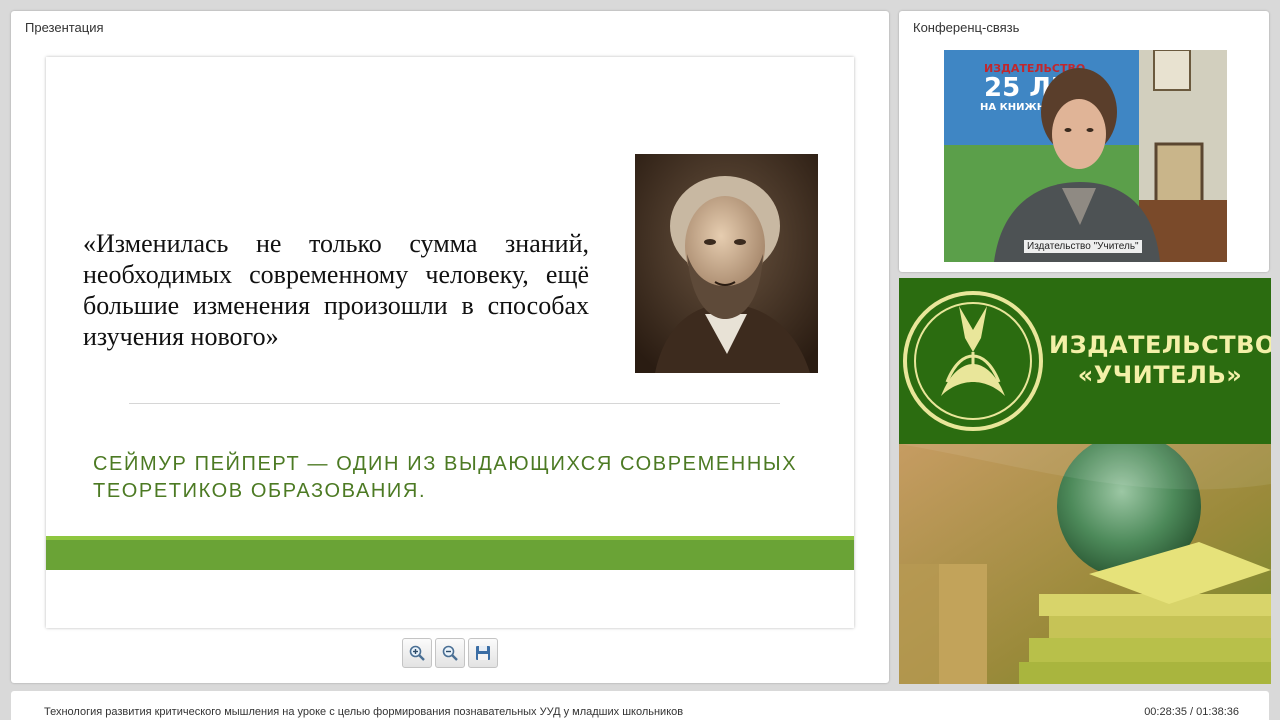 The image size is (1280, 720). I want to click on zoom-in-button, so click(417, 653).